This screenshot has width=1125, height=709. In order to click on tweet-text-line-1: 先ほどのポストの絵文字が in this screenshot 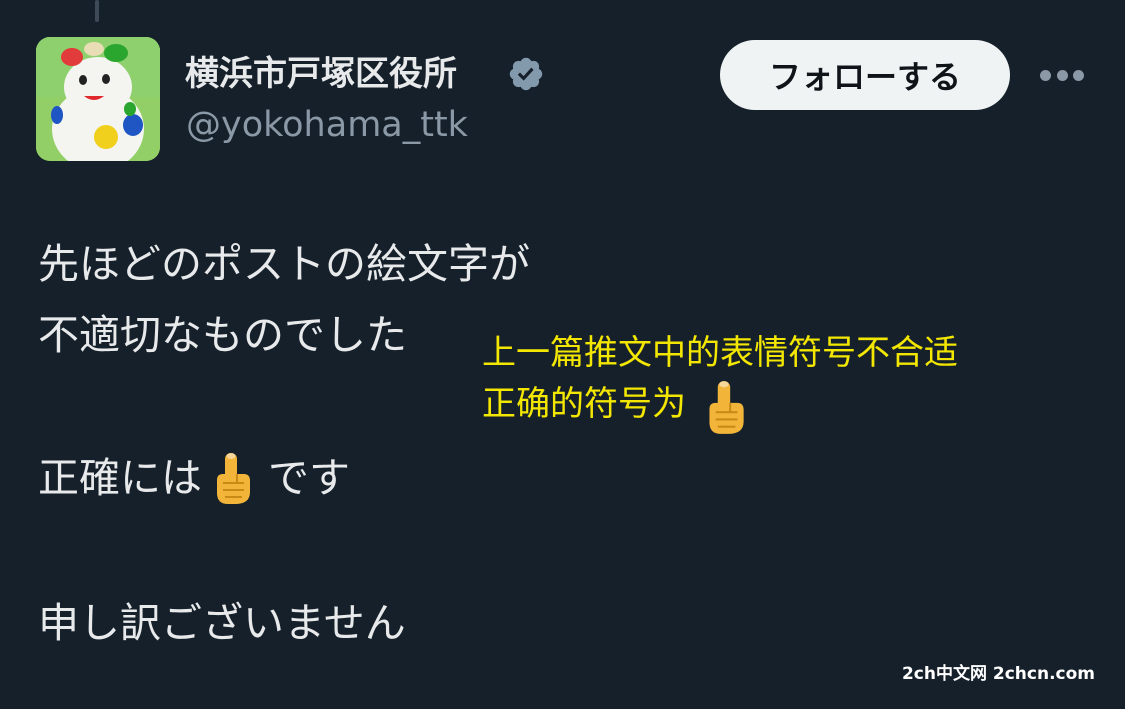, I will do `click(284, 264)`.